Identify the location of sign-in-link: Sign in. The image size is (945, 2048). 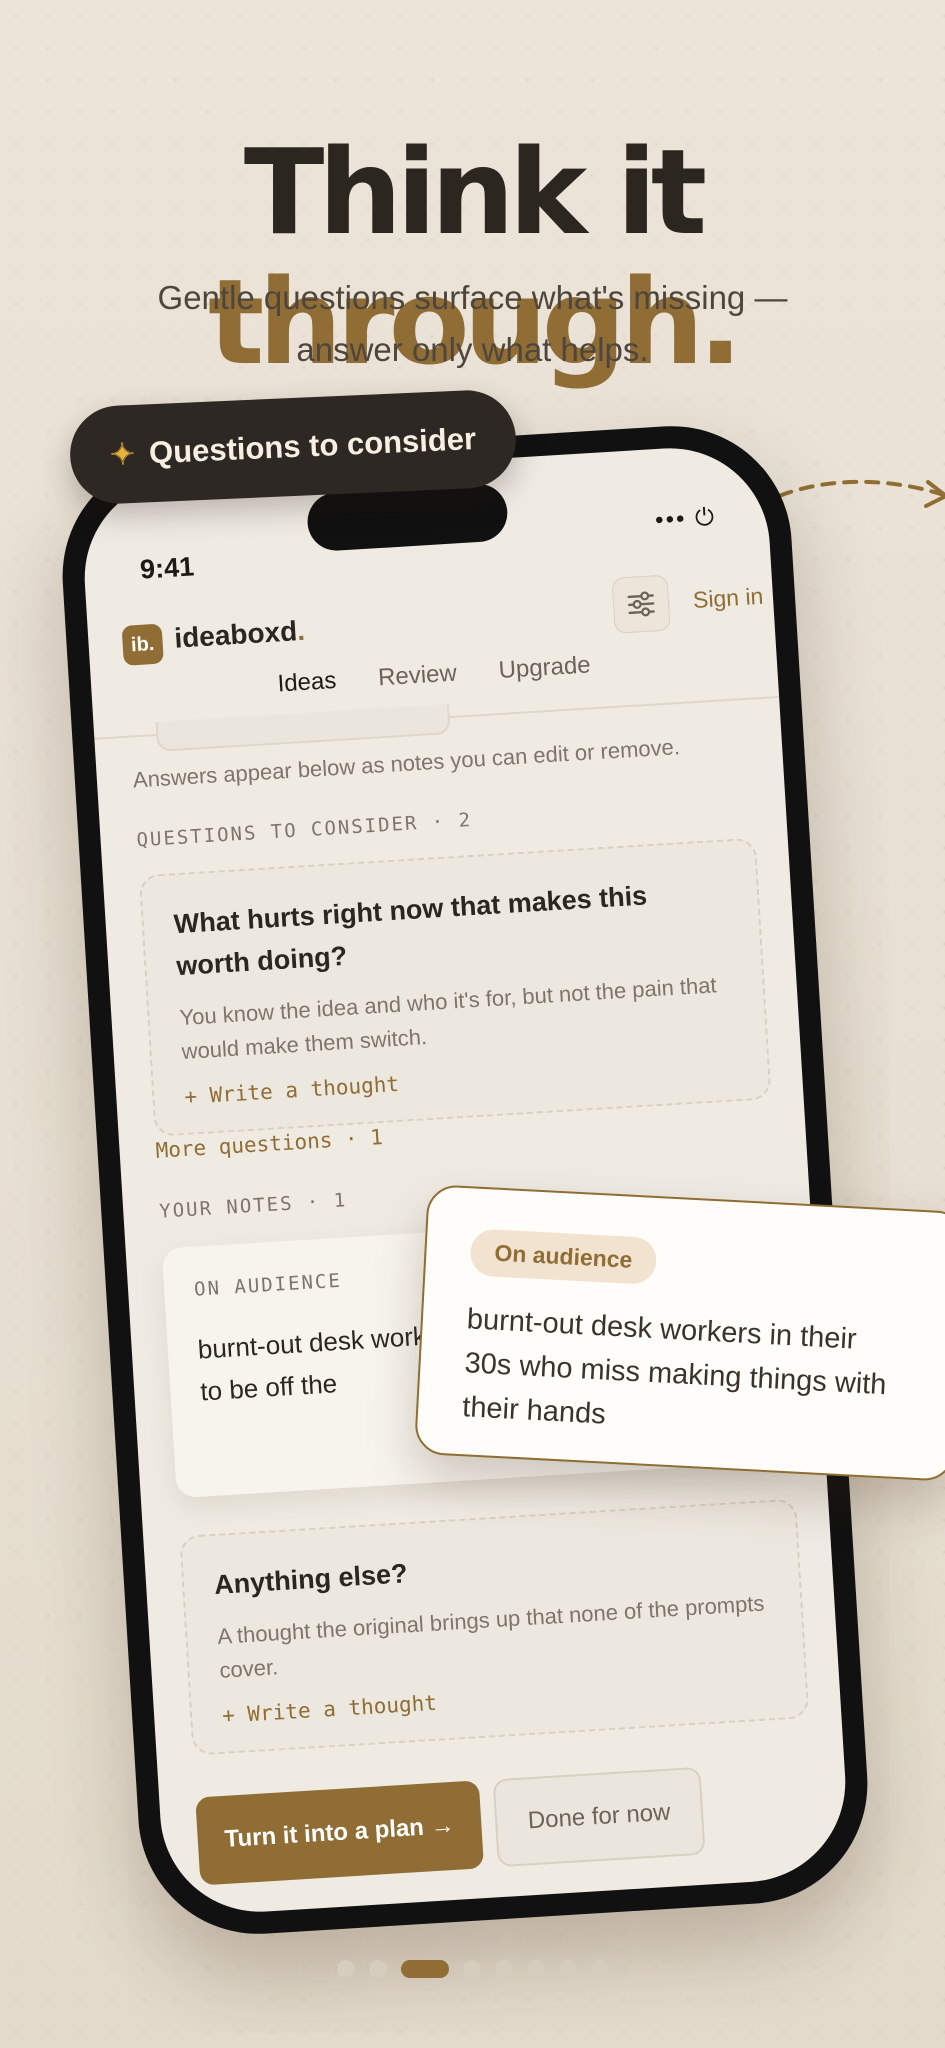
(728, 598).